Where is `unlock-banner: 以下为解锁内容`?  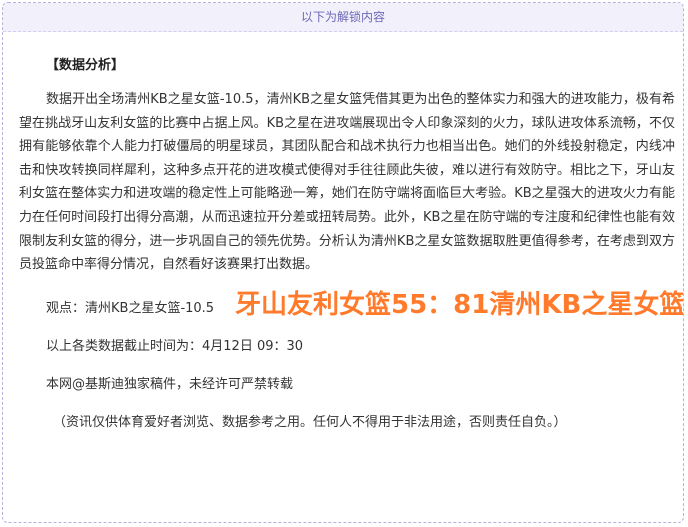 unlock-banner: 以下为解锁内容 is located at coordinates (343, 17).